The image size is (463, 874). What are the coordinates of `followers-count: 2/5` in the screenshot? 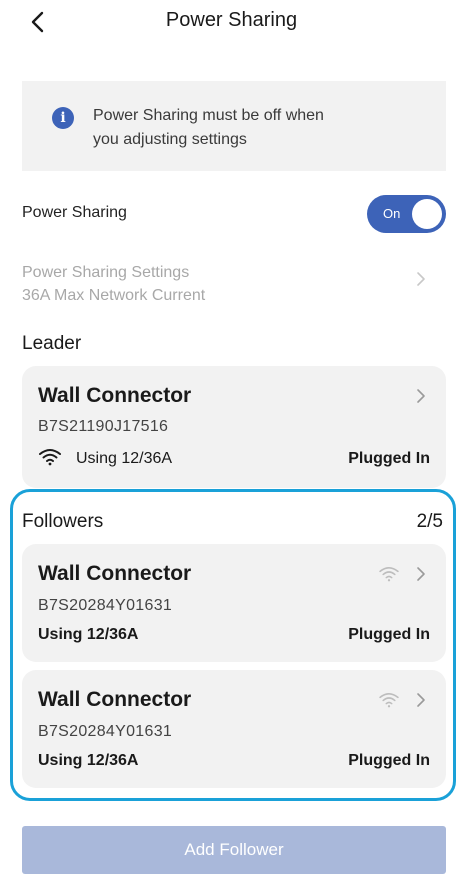 It's located at (429, 521).